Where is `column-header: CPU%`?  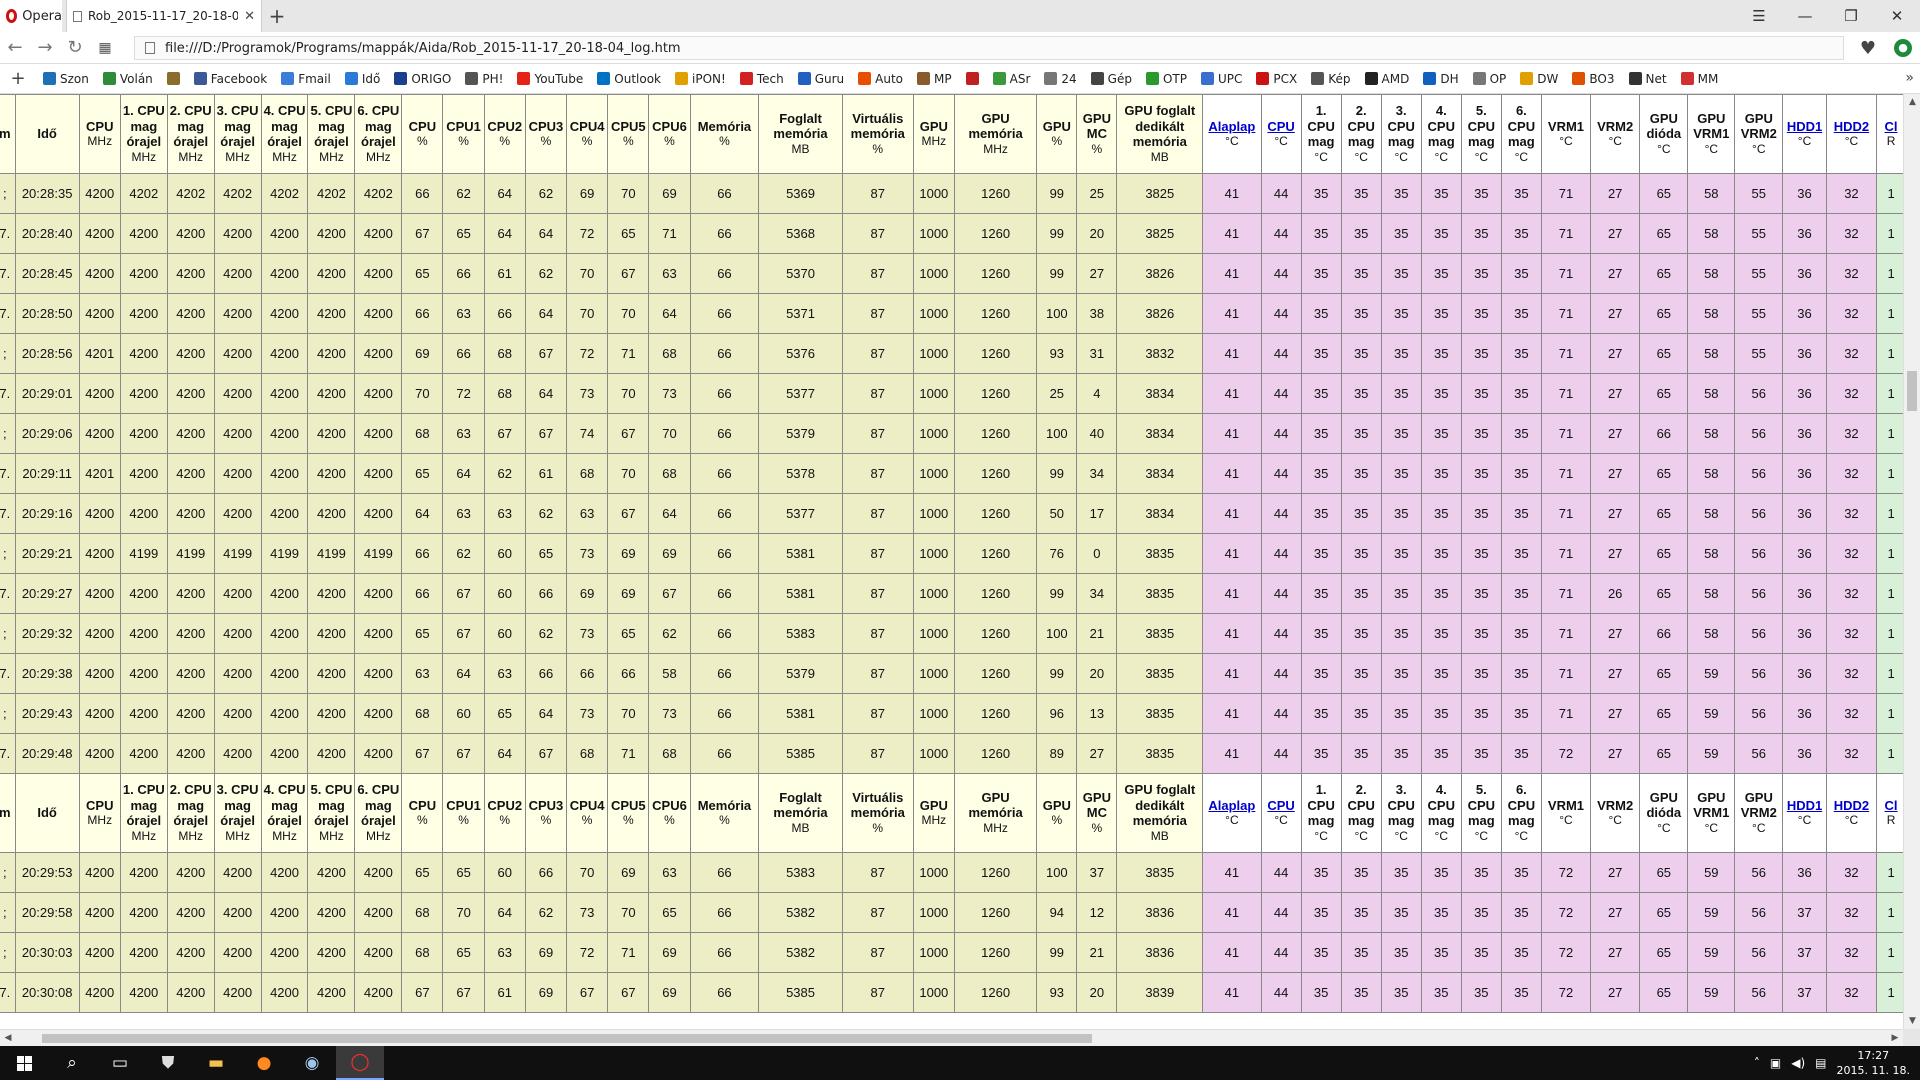 column-header: CPU% is located at coordinates (422, 813).